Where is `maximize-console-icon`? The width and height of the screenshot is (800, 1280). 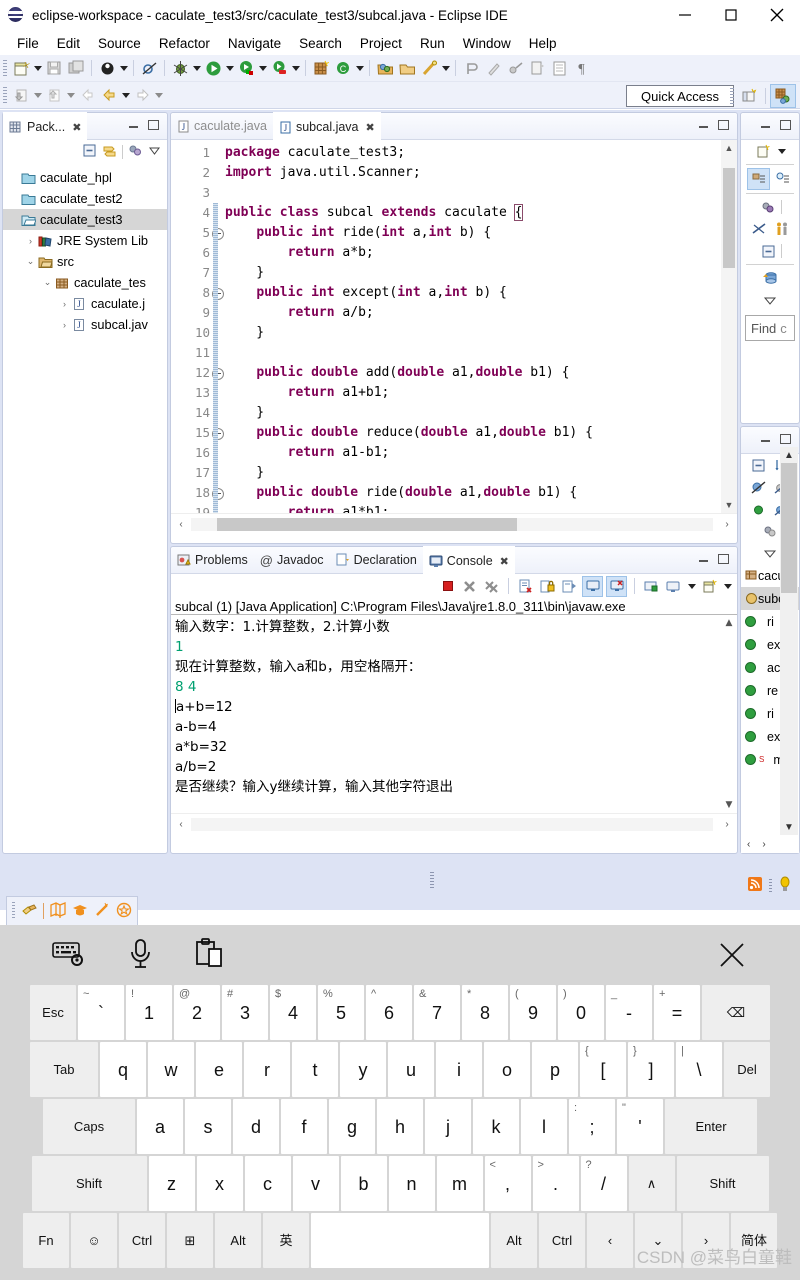 maximize-console-icon is located at coordinates (723, 559).